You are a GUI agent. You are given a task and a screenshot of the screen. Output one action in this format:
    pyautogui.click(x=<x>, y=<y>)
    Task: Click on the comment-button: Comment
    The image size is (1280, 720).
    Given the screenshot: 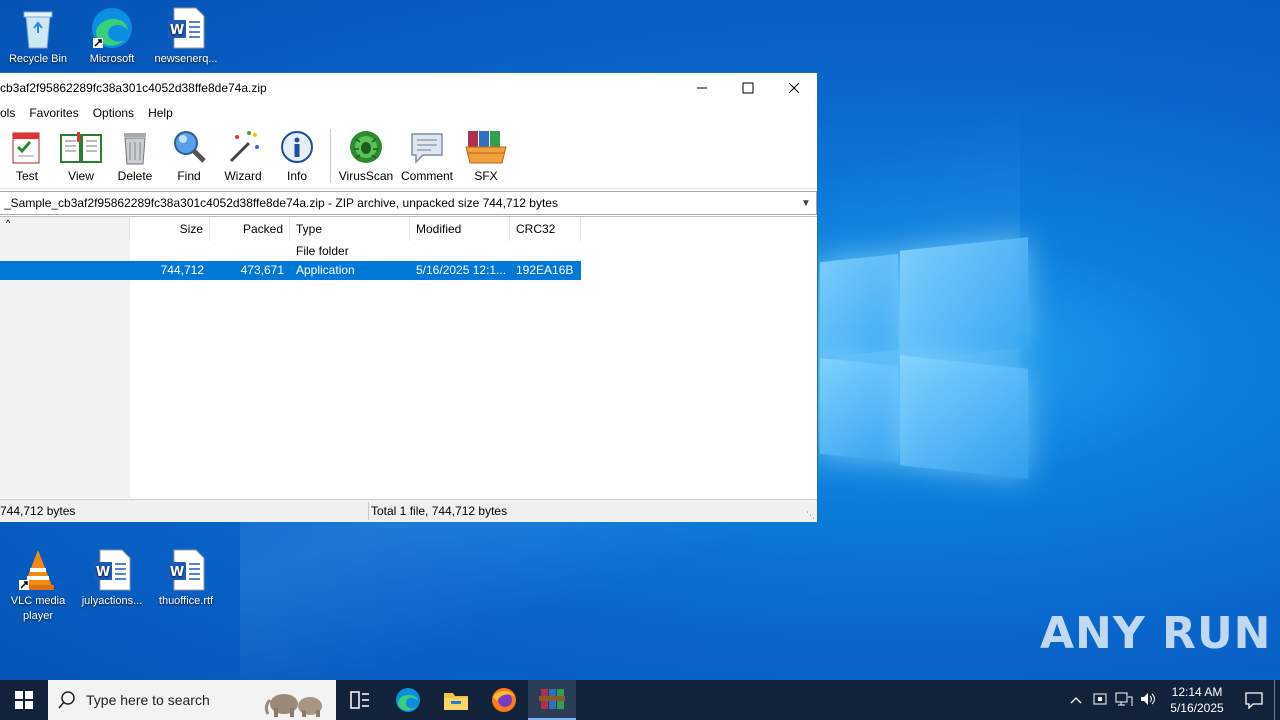 What is the action you would take?
    pyautogui.click(x=427, y=156)
    